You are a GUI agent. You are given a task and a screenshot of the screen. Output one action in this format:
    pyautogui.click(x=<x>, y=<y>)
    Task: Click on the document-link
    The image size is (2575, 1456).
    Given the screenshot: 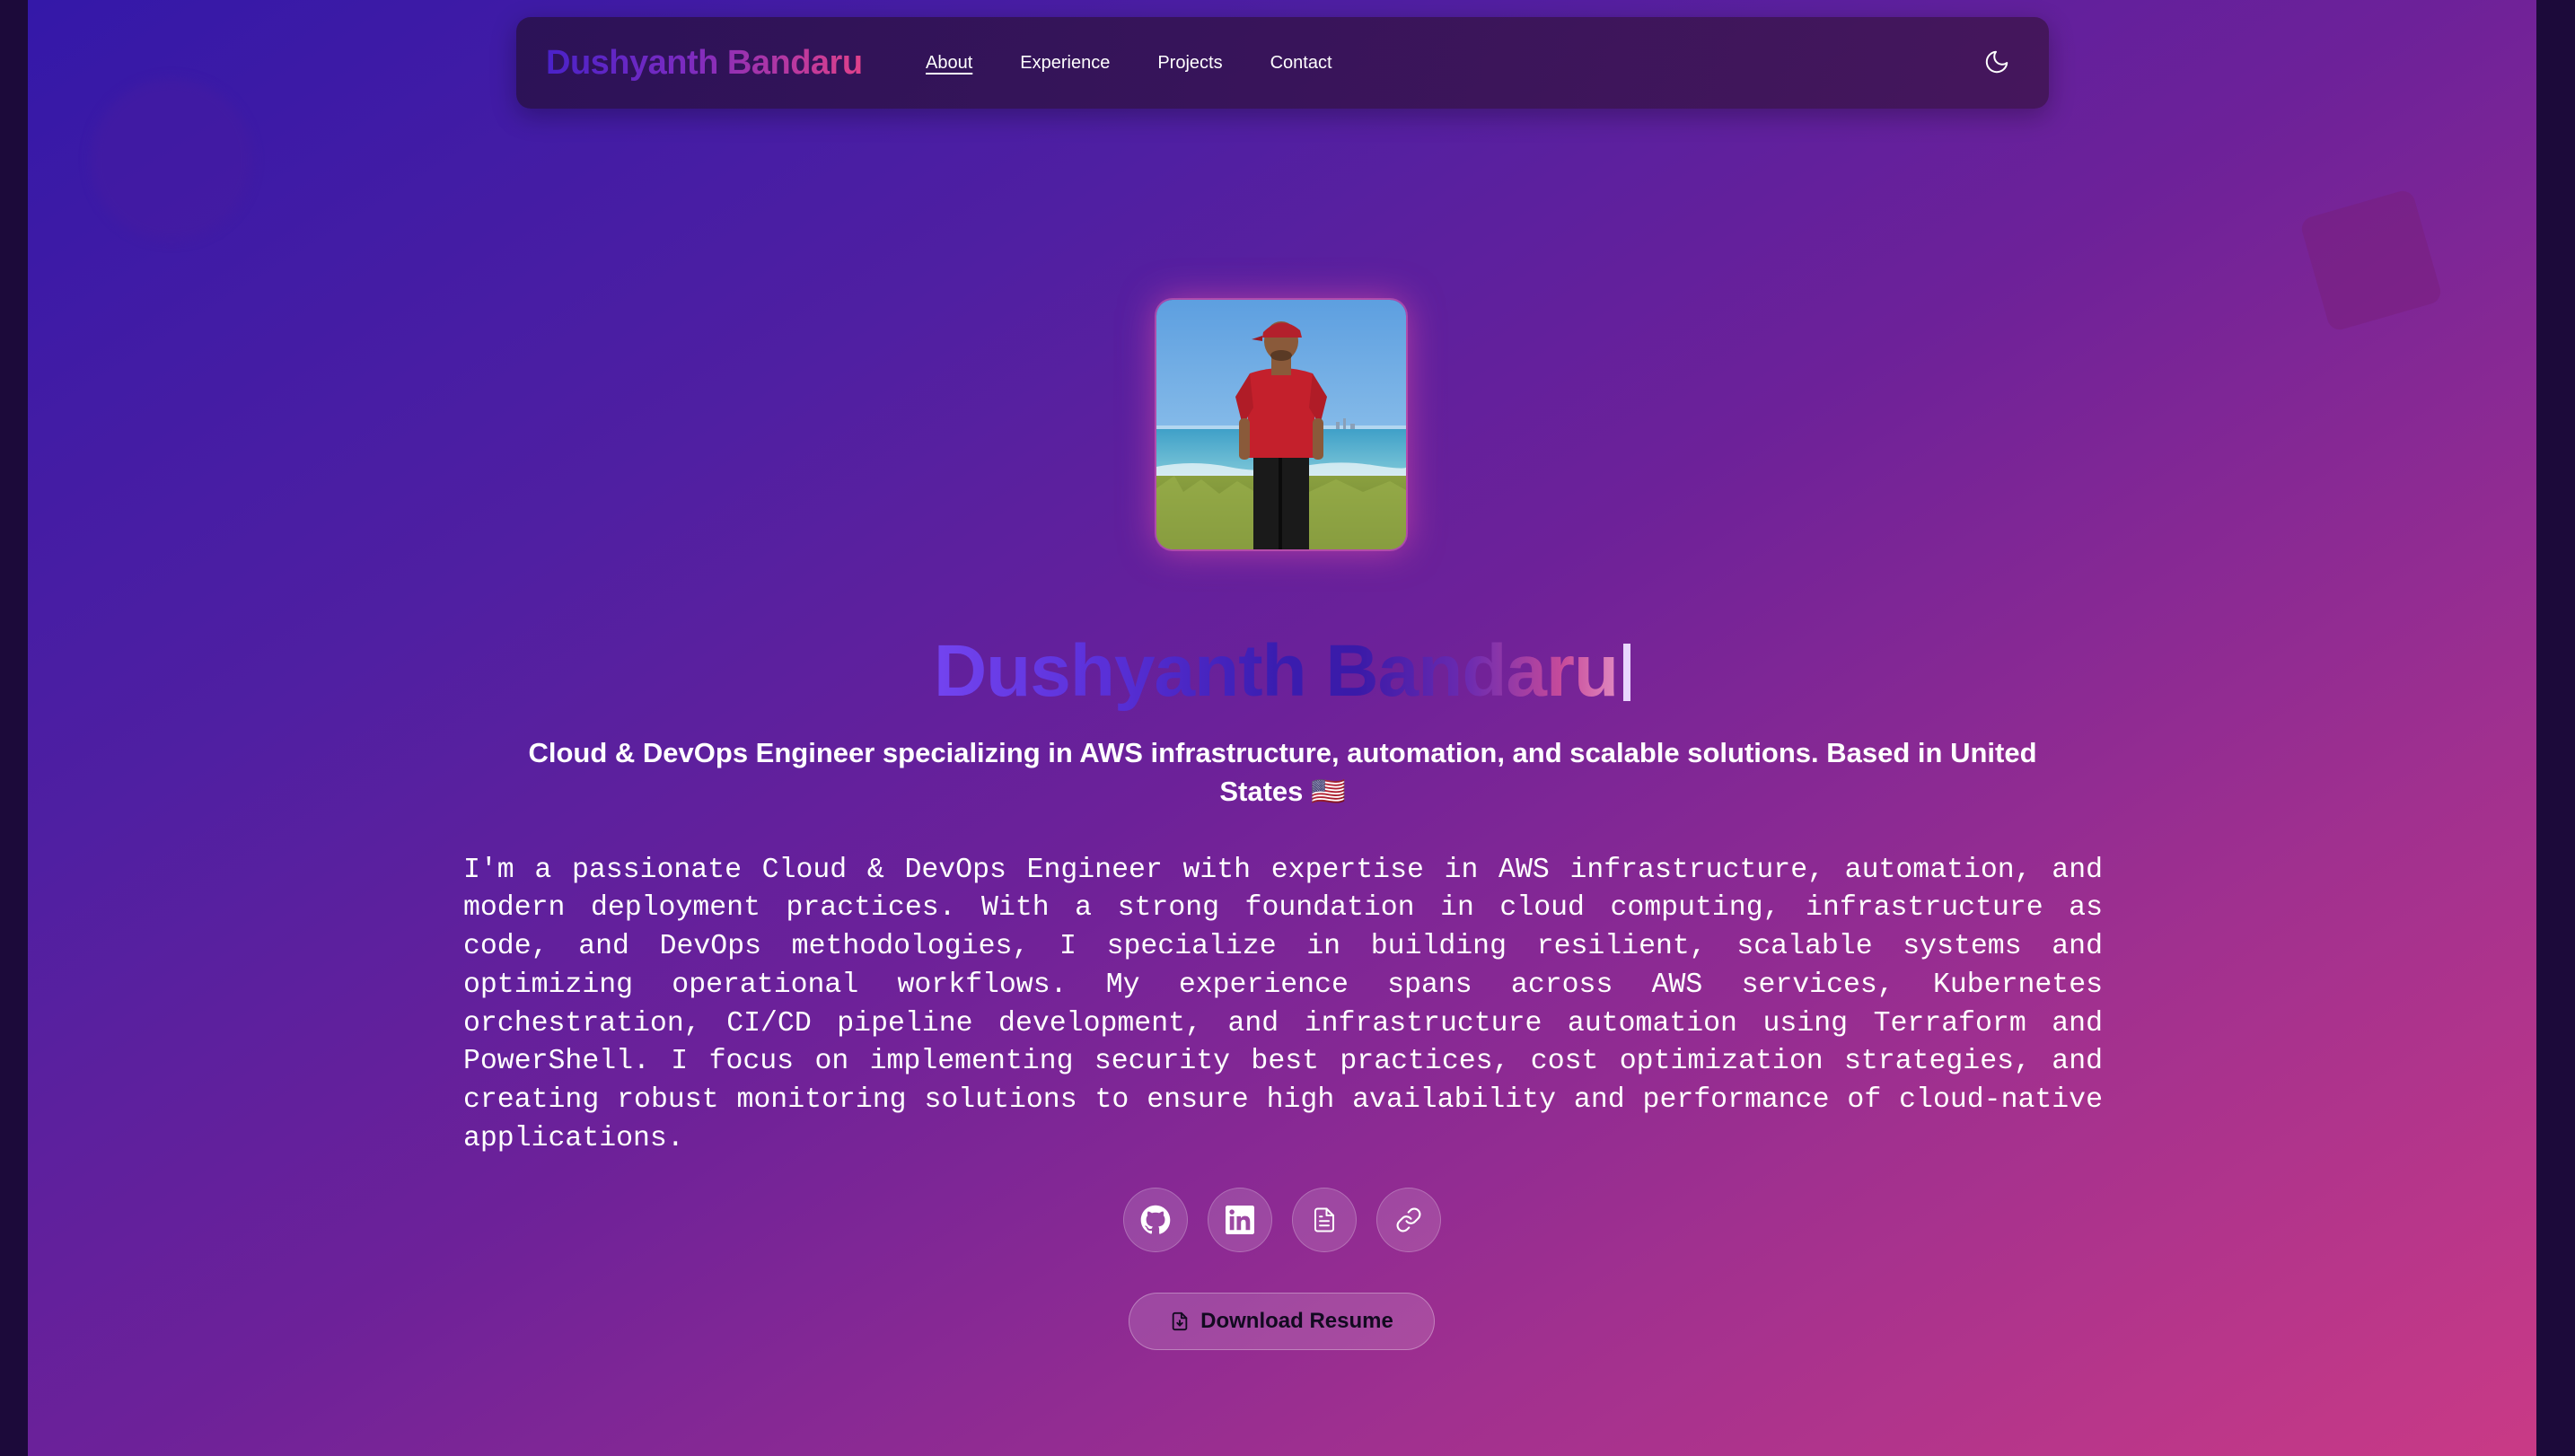 What is the action you would take?
    pyautogui.click(x=1325, y=1220)
    